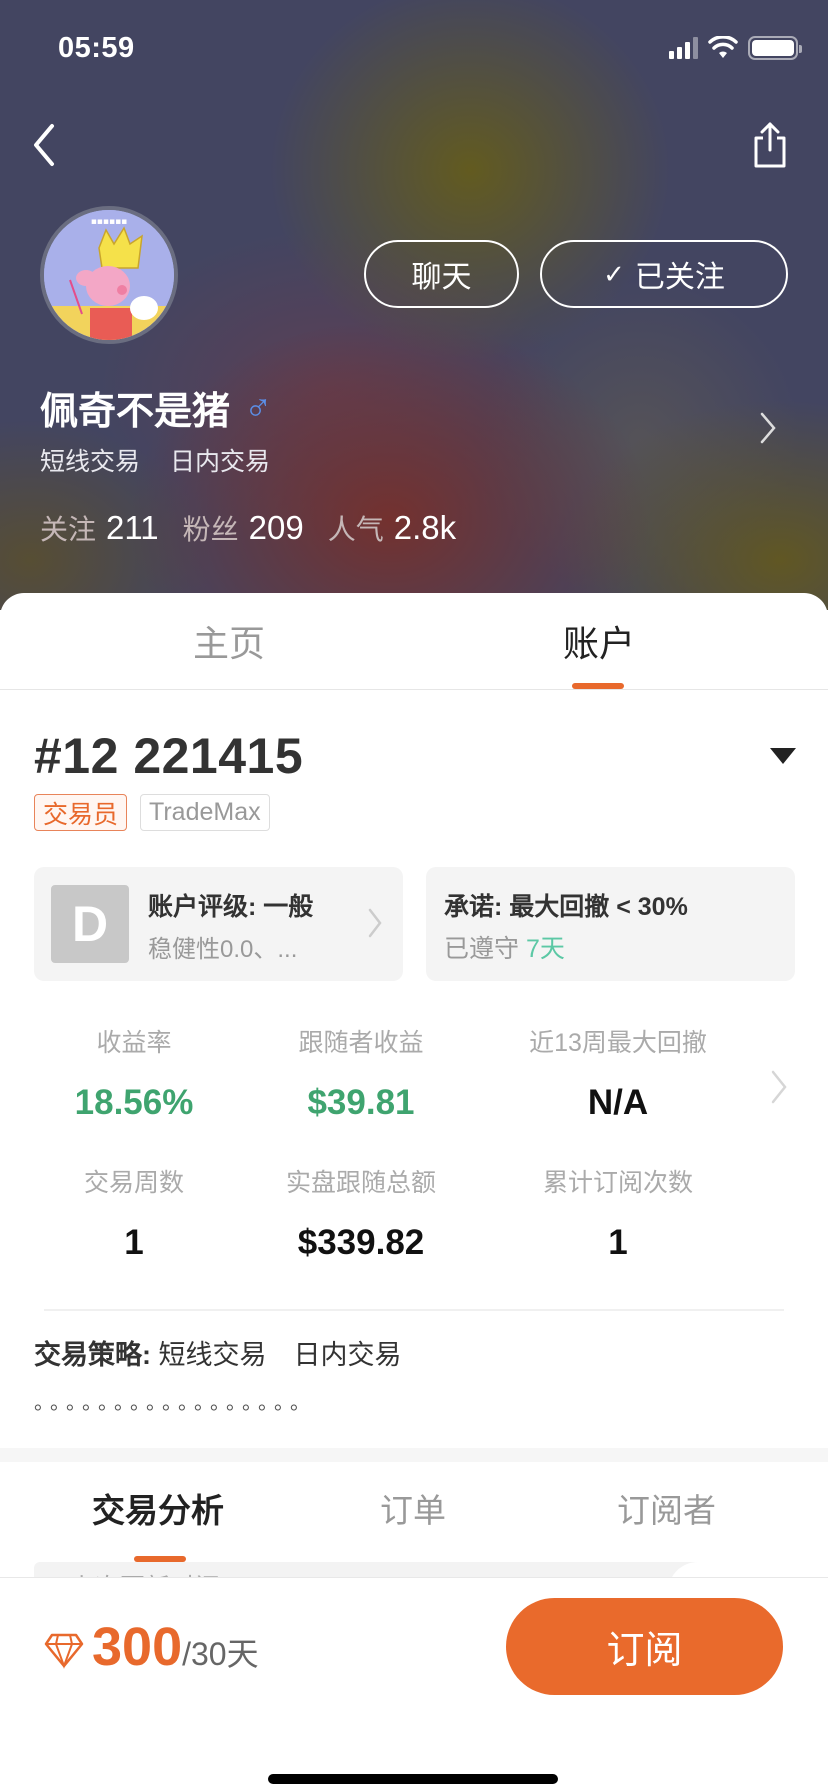  What do you see at coordinates (133, 1183) in the screenshot?
I see `metric-label: 交易周数` at bounding box center [133, 1183].